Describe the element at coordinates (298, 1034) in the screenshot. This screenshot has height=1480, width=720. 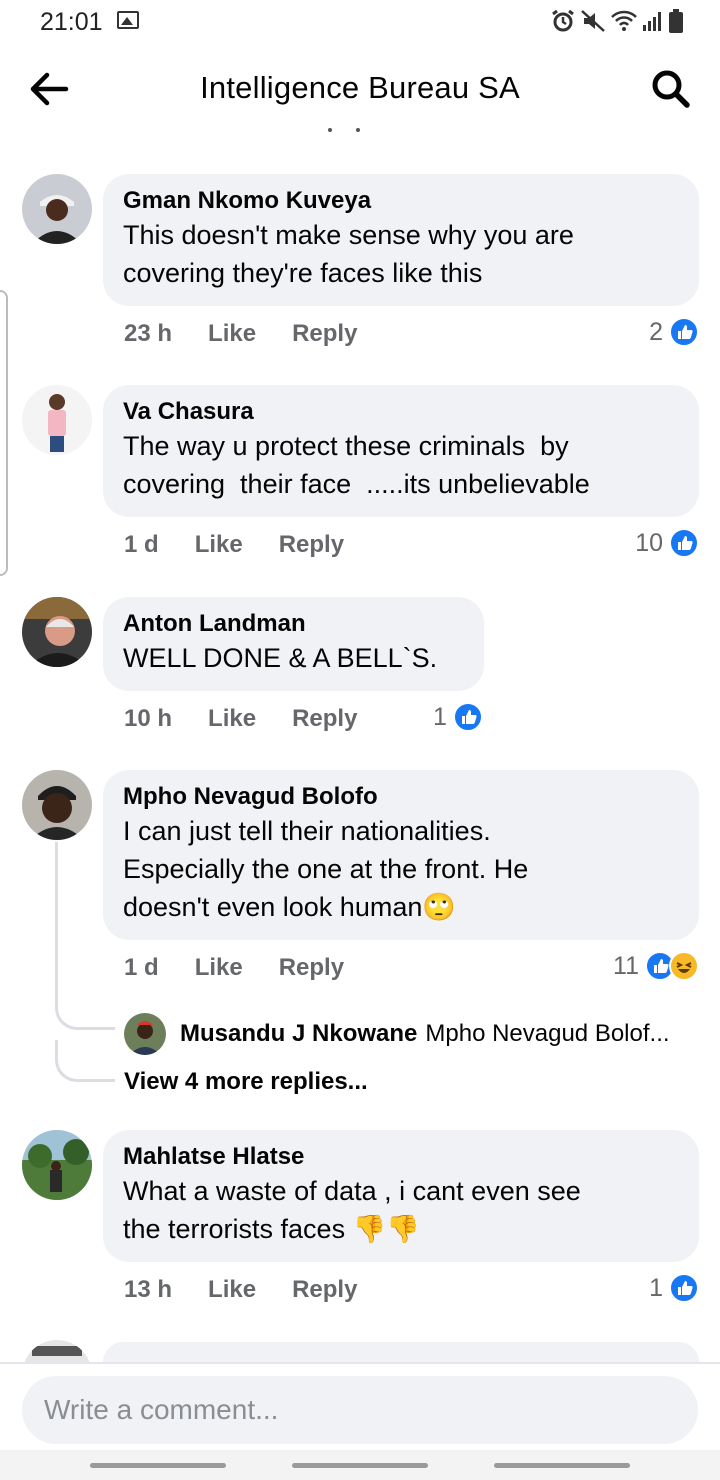
I see `reply-author: Musandu J Nkowane` at that location.